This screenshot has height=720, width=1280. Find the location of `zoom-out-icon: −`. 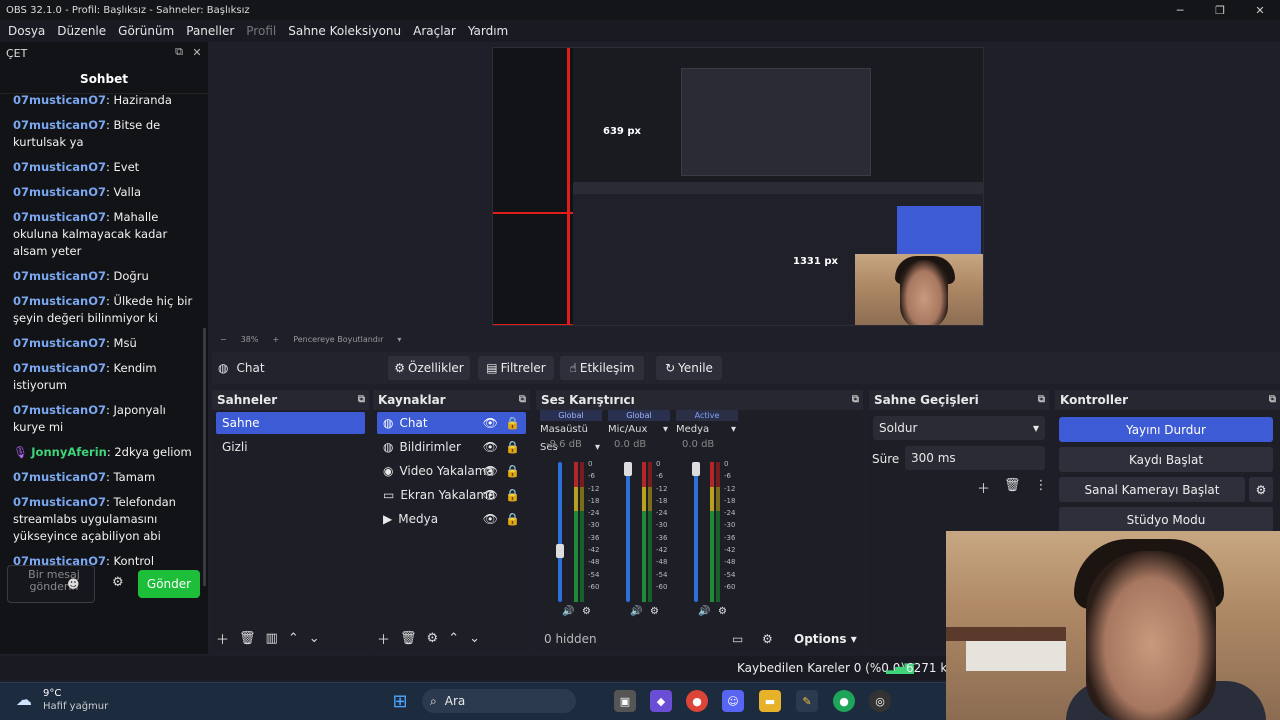

zoom-out-icon: − is located at coordinates (223, 339).